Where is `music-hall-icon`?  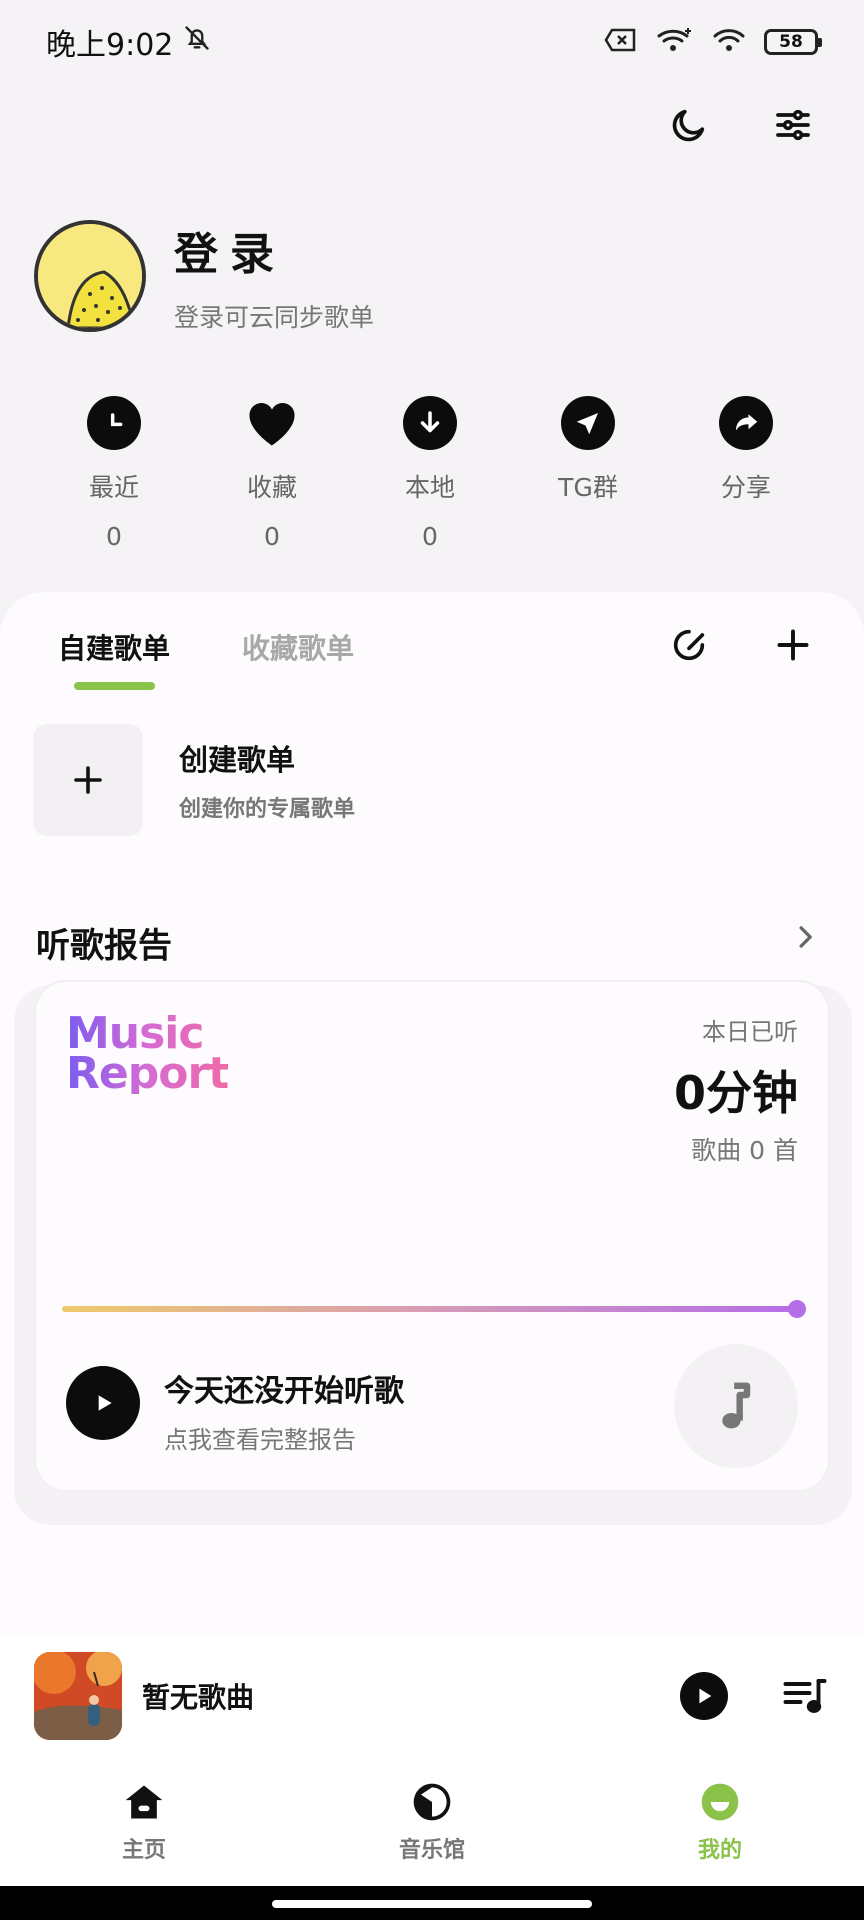
music-hall-icon is located at coordinates (432, 1802).